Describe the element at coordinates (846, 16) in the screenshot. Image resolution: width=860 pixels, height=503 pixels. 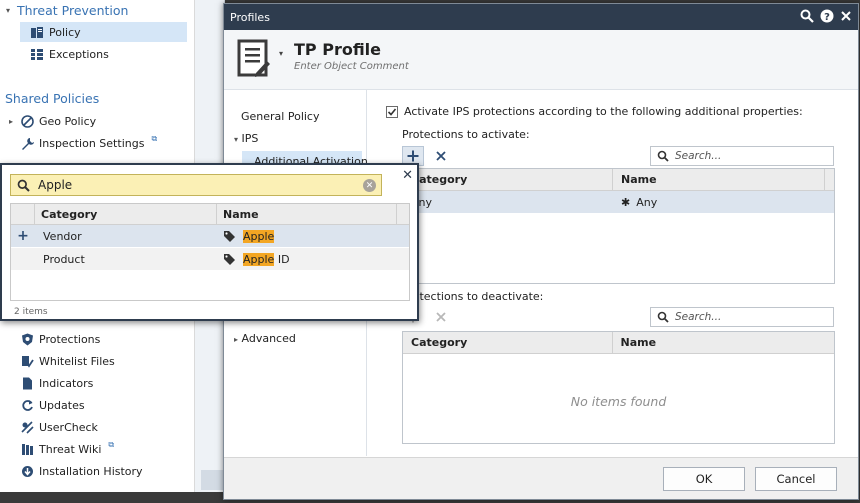
I see `close-icon` at that location.